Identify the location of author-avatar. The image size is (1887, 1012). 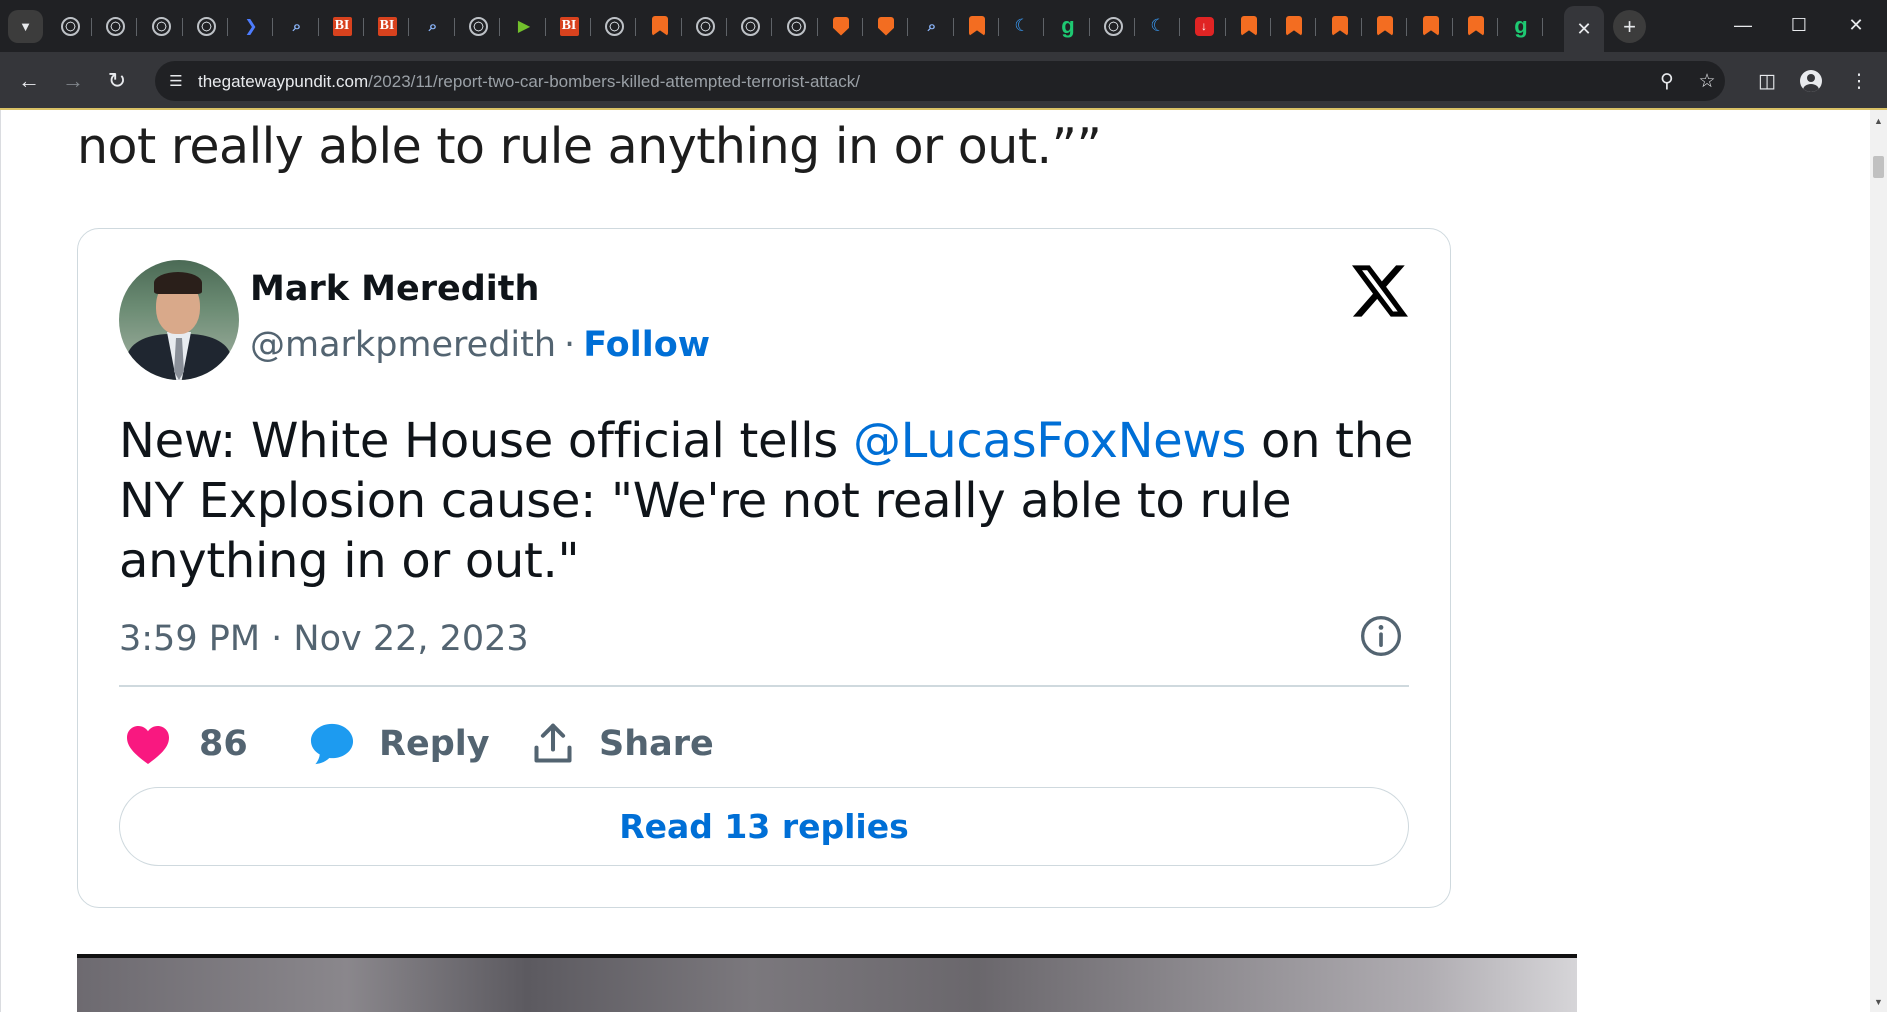
(179, 320).